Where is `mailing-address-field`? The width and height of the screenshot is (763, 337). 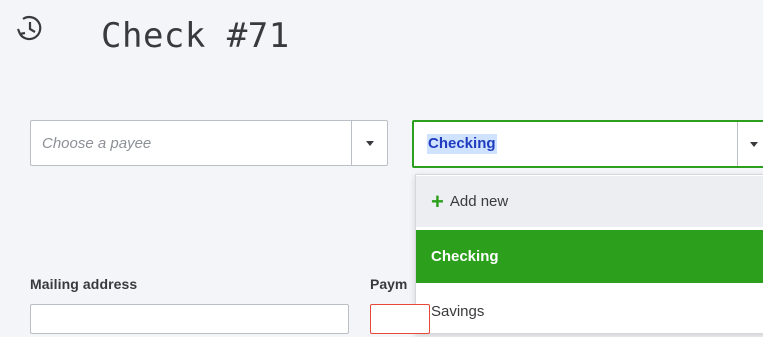
mailing-address-field is located at coordinates (189, 319).